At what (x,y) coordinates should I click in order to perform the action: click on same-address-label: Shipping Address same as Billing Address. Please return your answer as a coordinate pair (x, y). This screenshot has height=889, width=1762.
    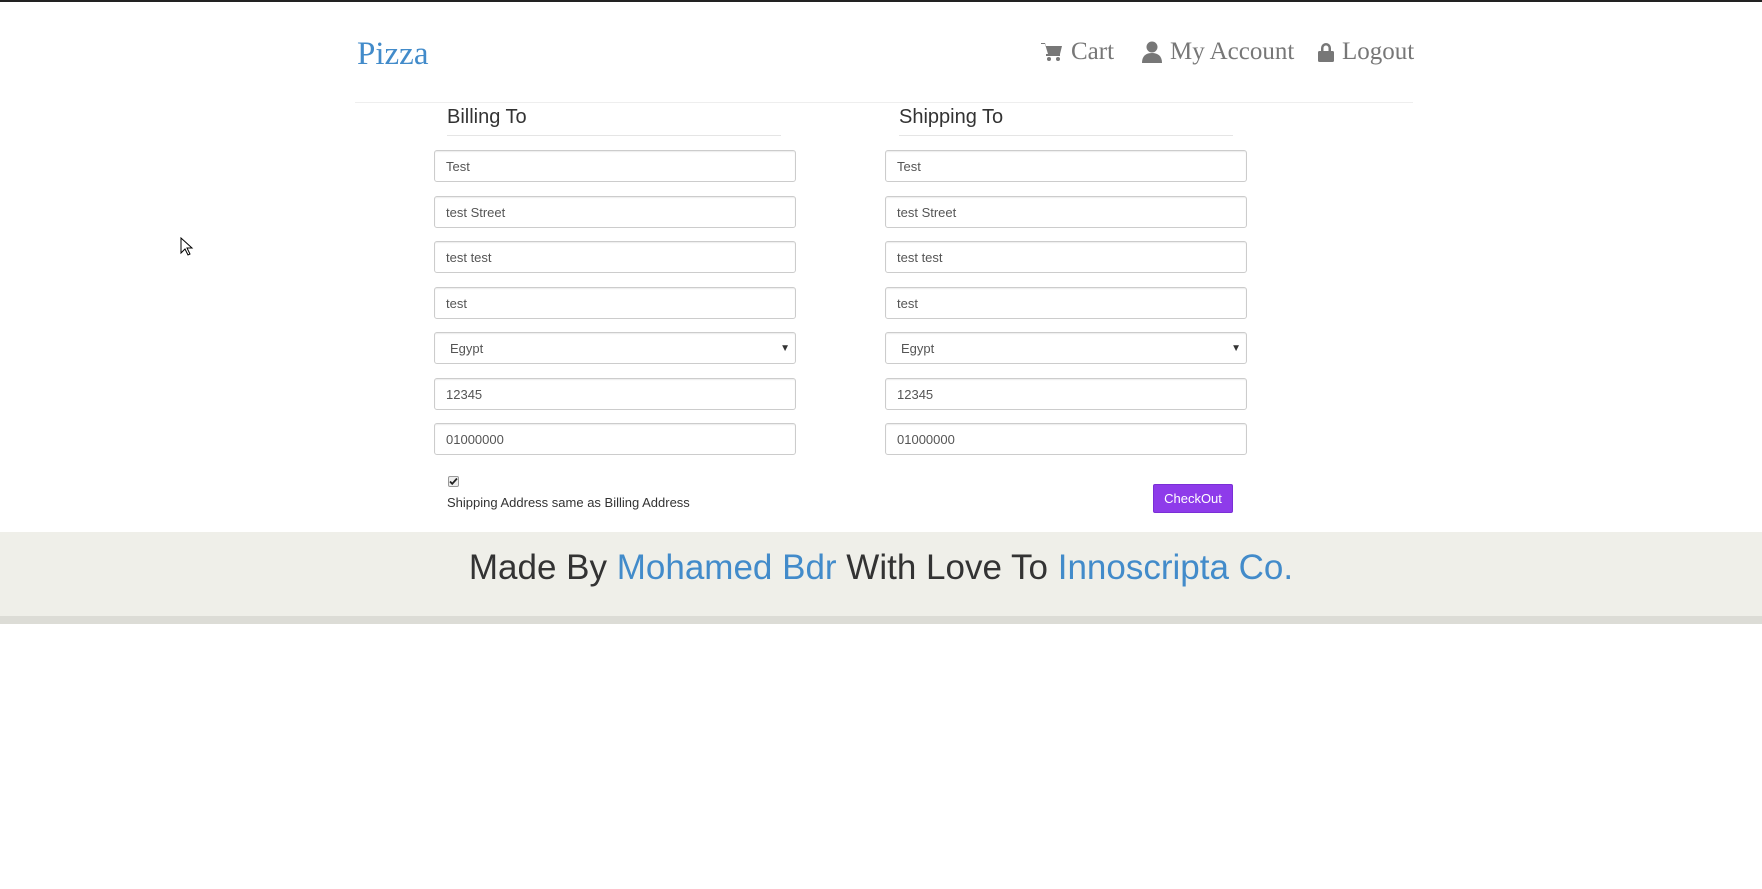
    Looking at the image, I should click on (568, 502).